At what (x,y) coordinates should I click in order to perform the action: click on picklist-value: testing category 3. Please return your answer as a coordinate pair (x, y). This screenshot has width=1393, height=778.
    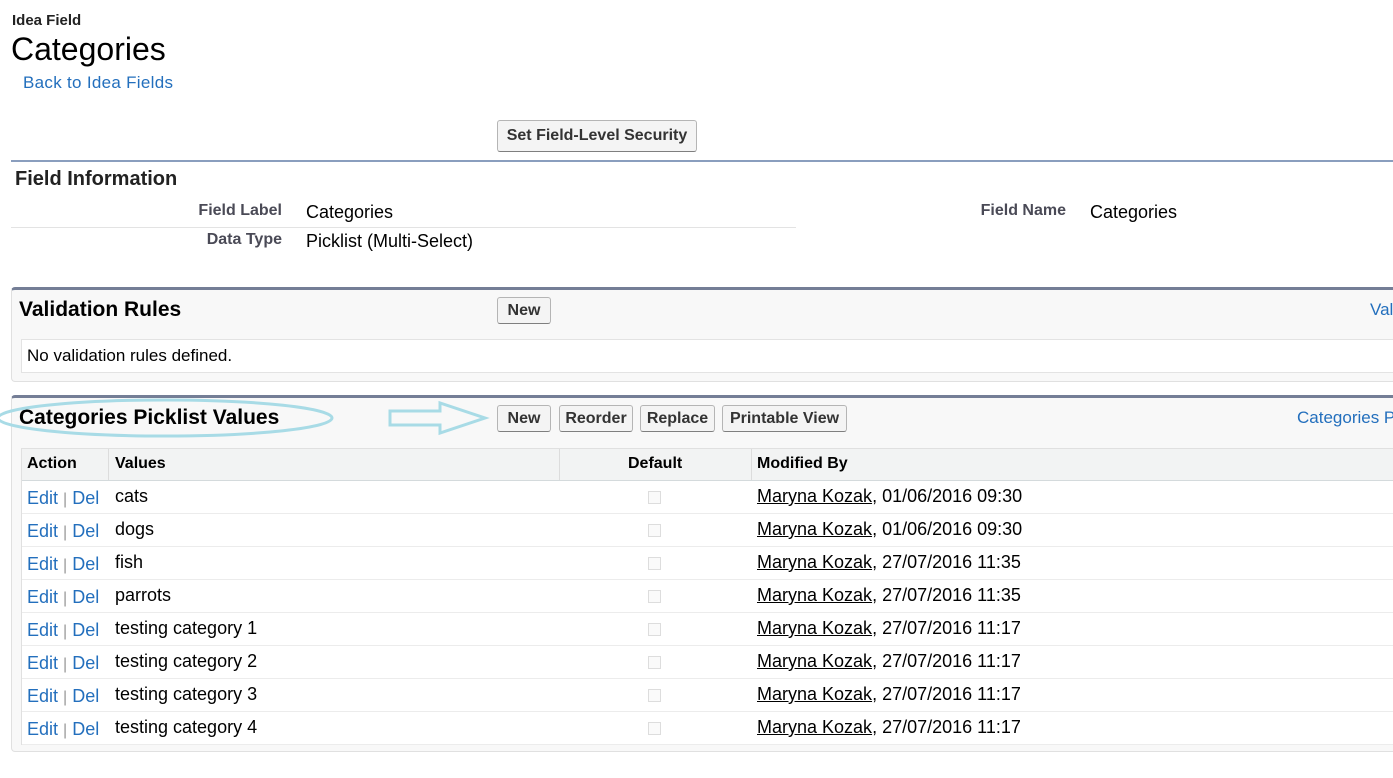
    Looking at the image, I should click on (186, 694).